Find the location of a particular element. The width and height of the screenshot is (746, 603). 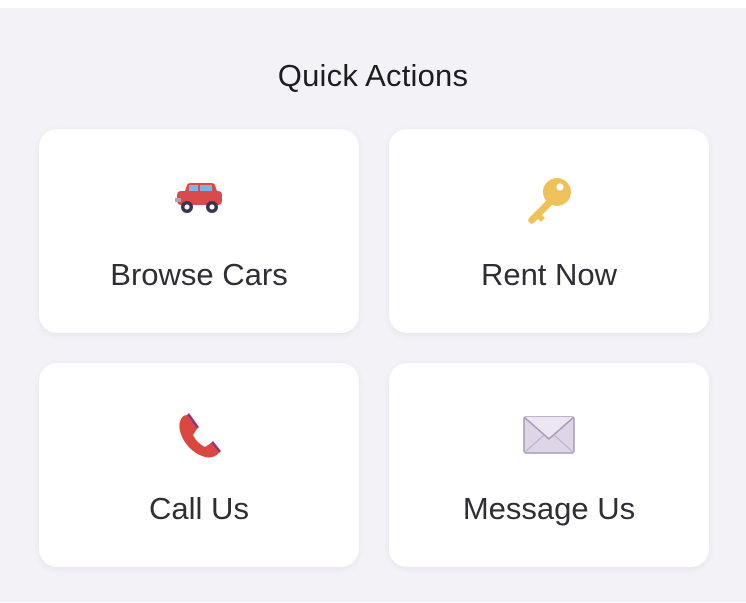

car-icon is located at coordinates (199, 201).